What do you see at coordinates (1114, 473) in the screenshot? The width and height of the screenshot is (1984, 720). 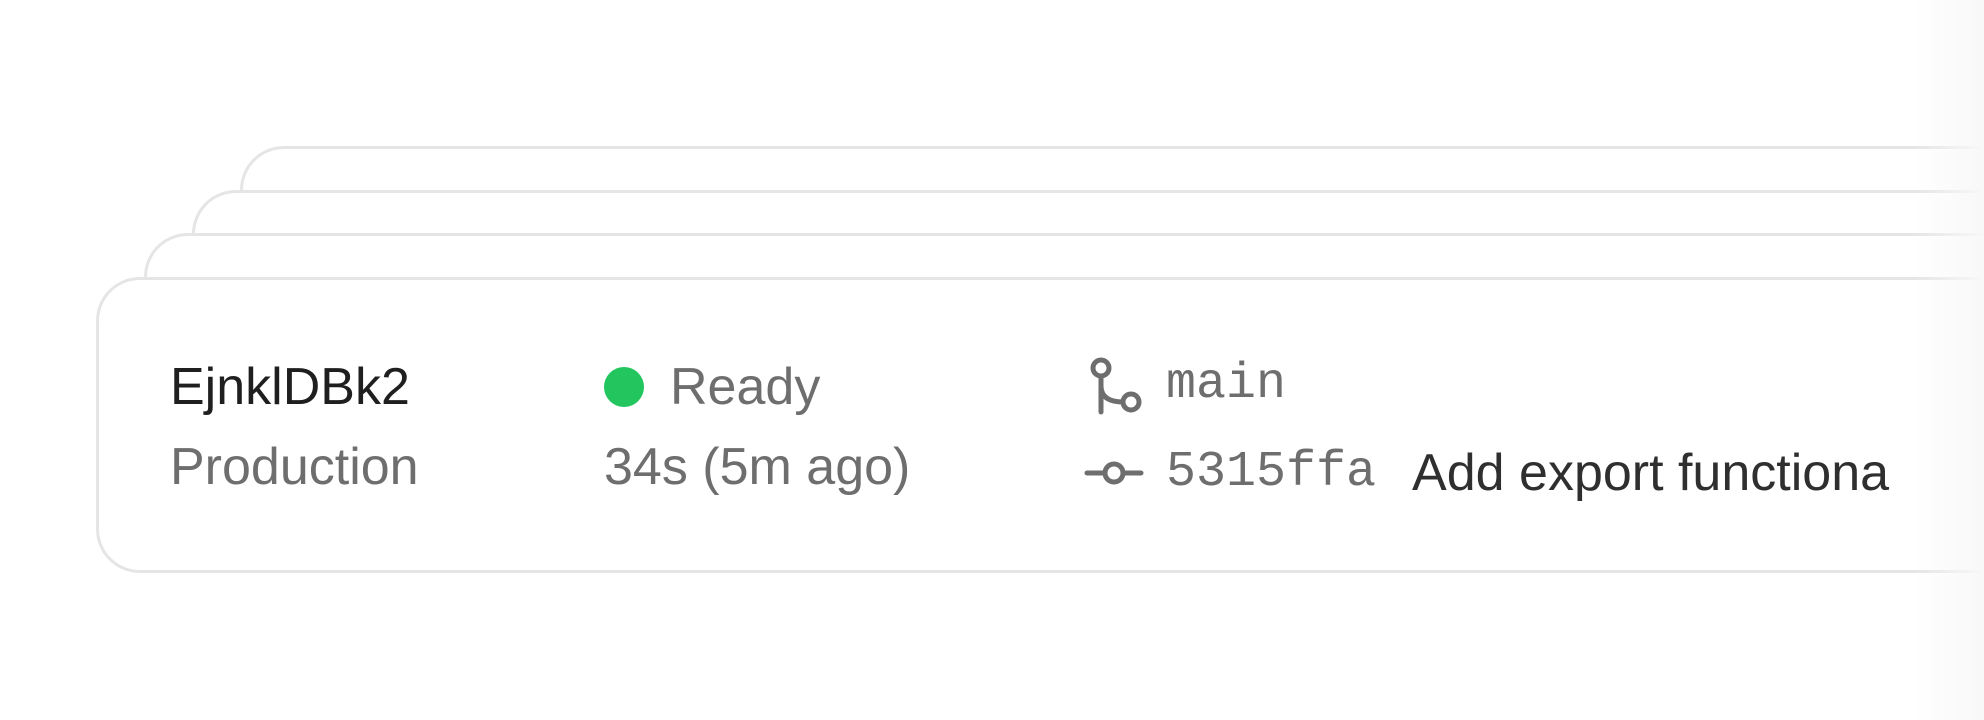 I see `git-commit-icon` at bounding box center [1114, 473].